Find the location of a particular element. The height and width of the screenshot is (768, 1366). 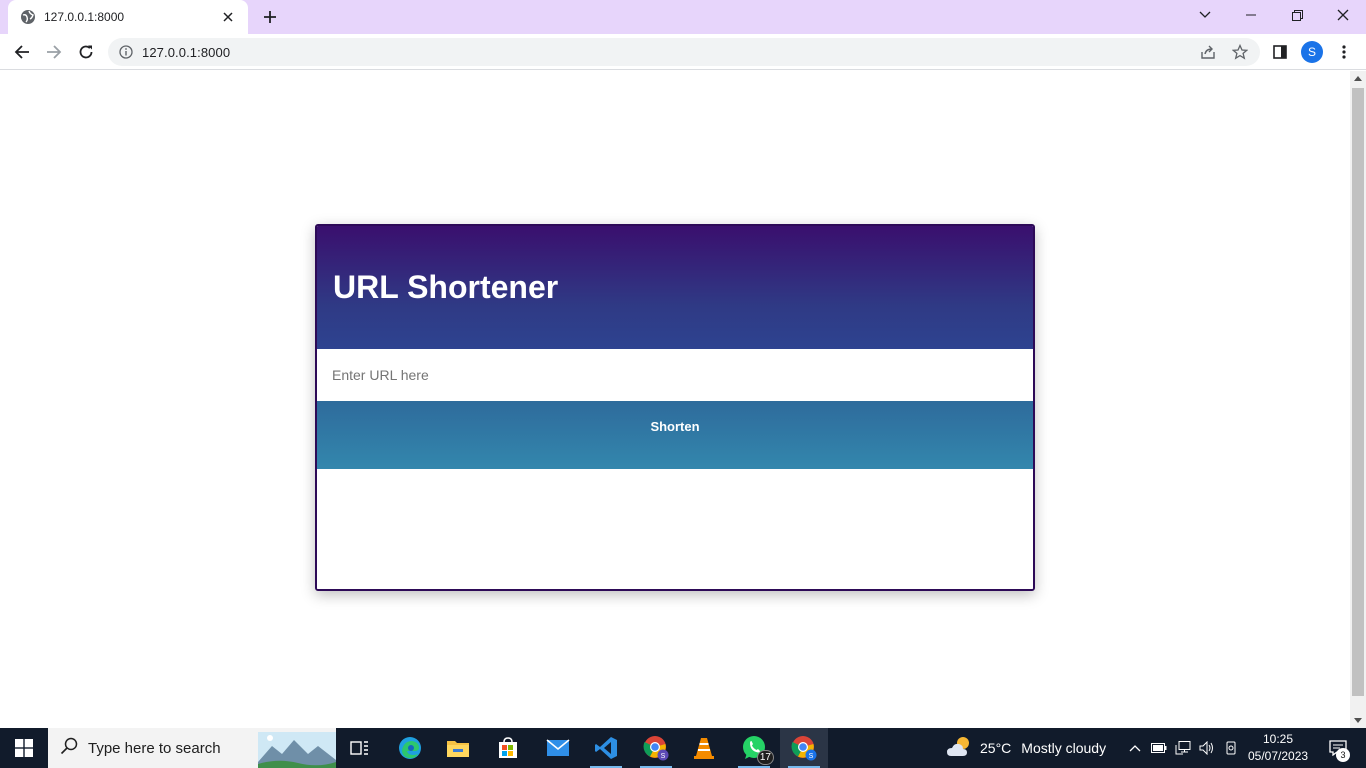

page-title: URL Shortener is located at coordinates (446, 287).